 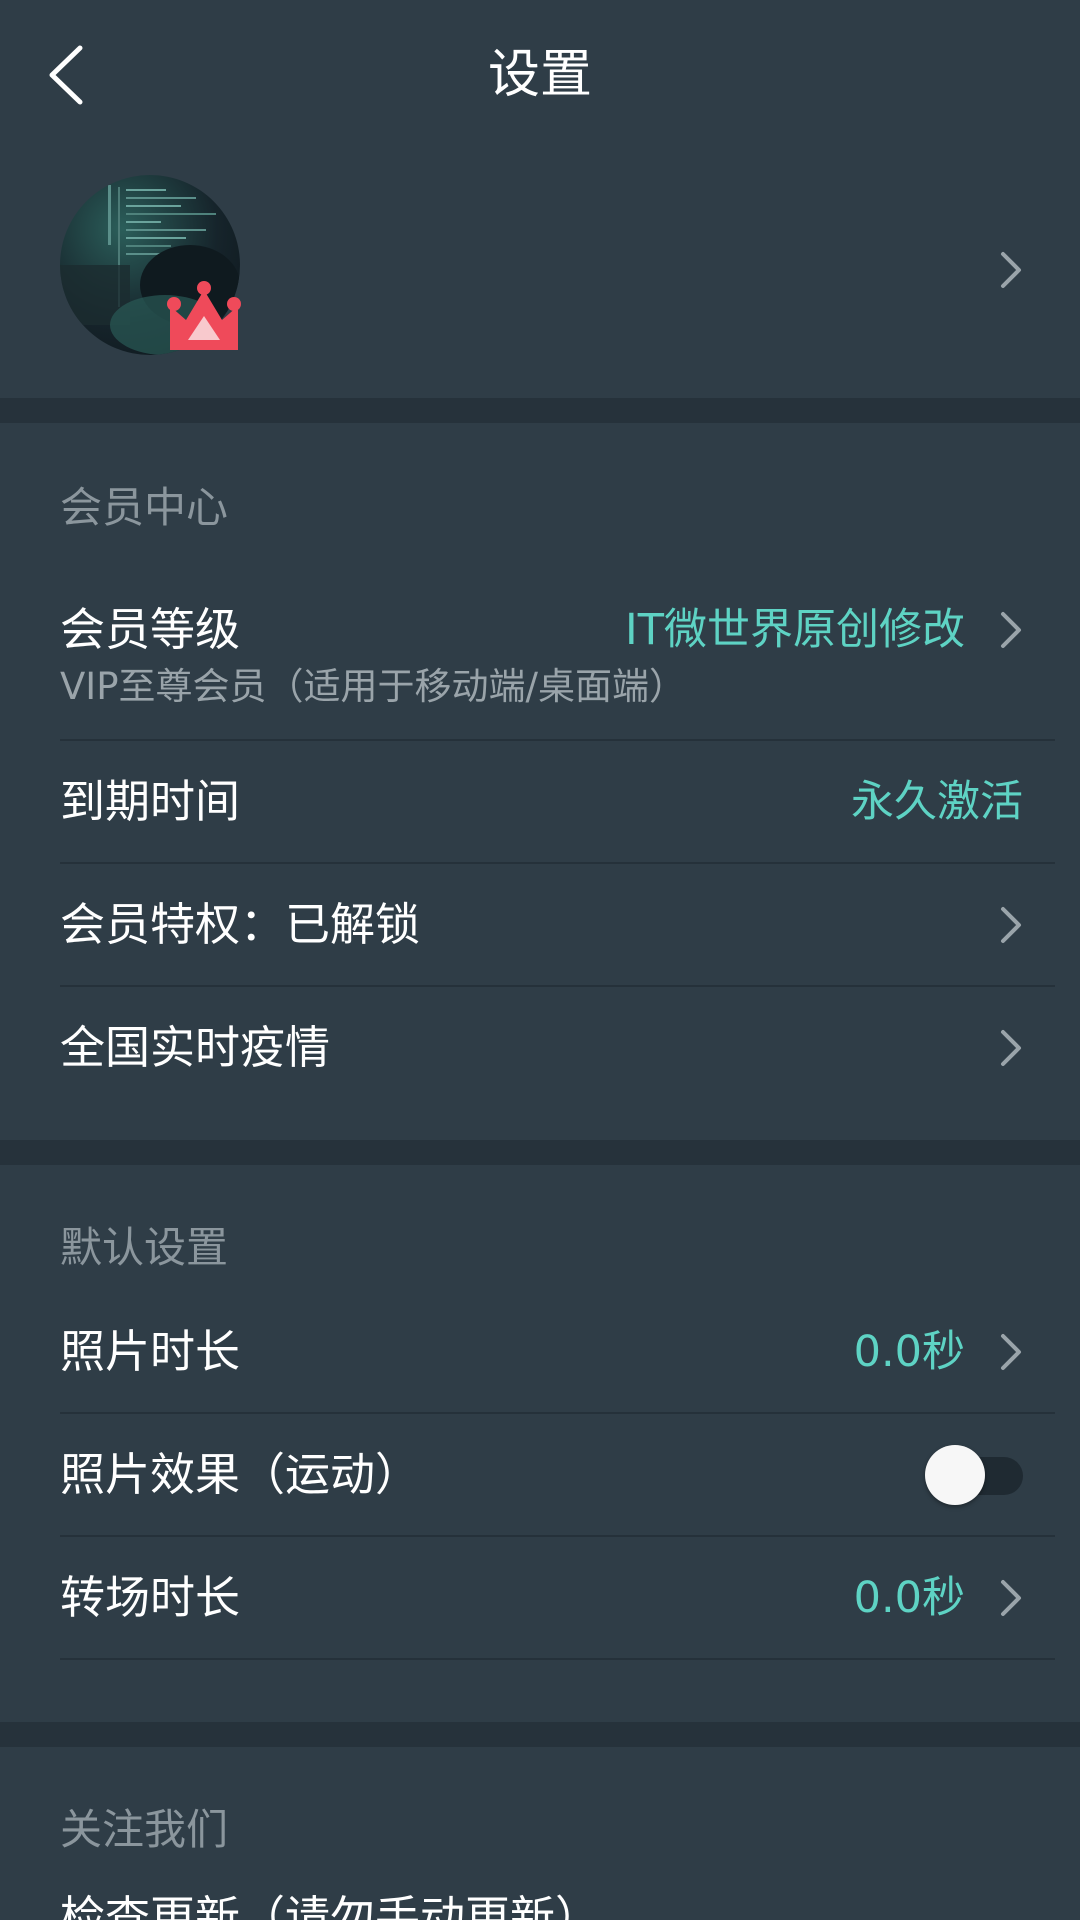 What do you see at coordinates (240, 1474) in the screenshot?
I see `photo-effect-label: 照片效果（运动）` at bounding box center [240, 1474].